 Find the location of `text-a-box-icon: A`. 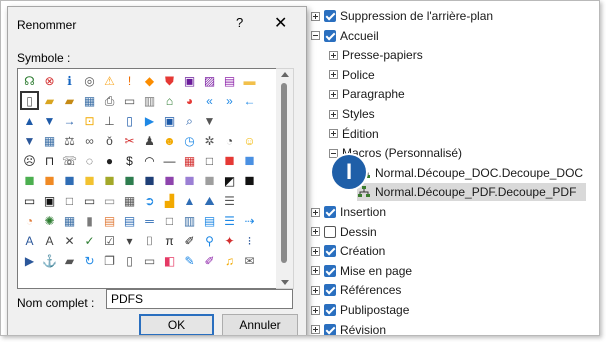

text-a-box-icon: A is located at coordinates (49, 240).